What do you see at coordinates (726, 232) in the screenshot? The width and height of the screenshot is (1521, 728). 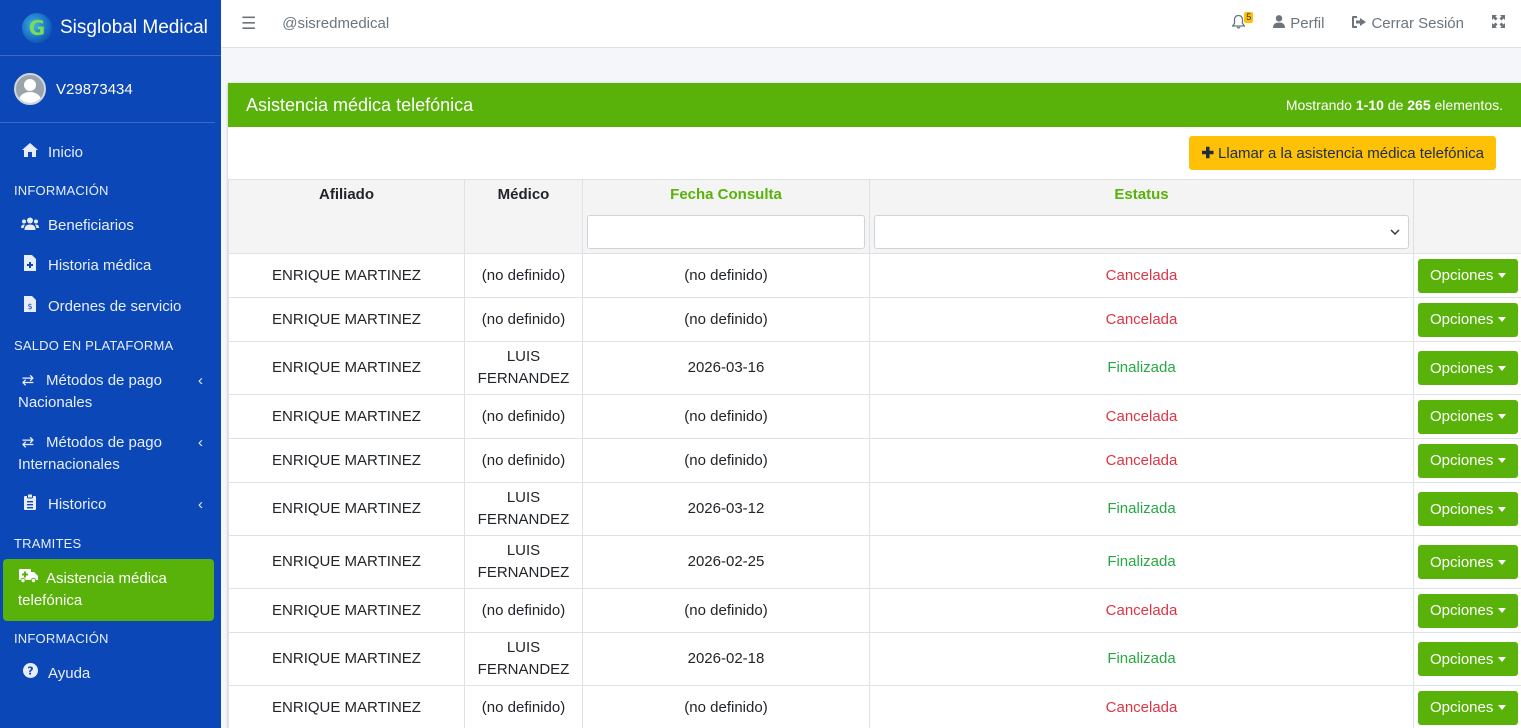 I see `fecha-filter-input` at bounding box center [726, 232].